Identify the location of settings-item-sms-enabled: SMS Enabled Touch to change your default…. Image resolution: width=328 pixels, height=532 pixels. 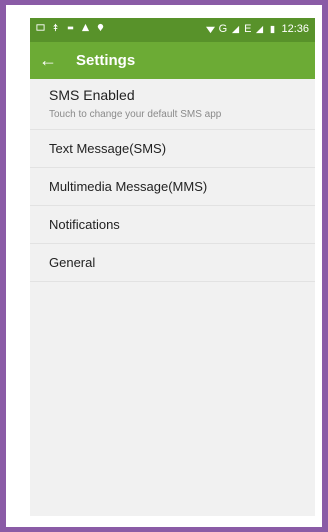
(172, 104).